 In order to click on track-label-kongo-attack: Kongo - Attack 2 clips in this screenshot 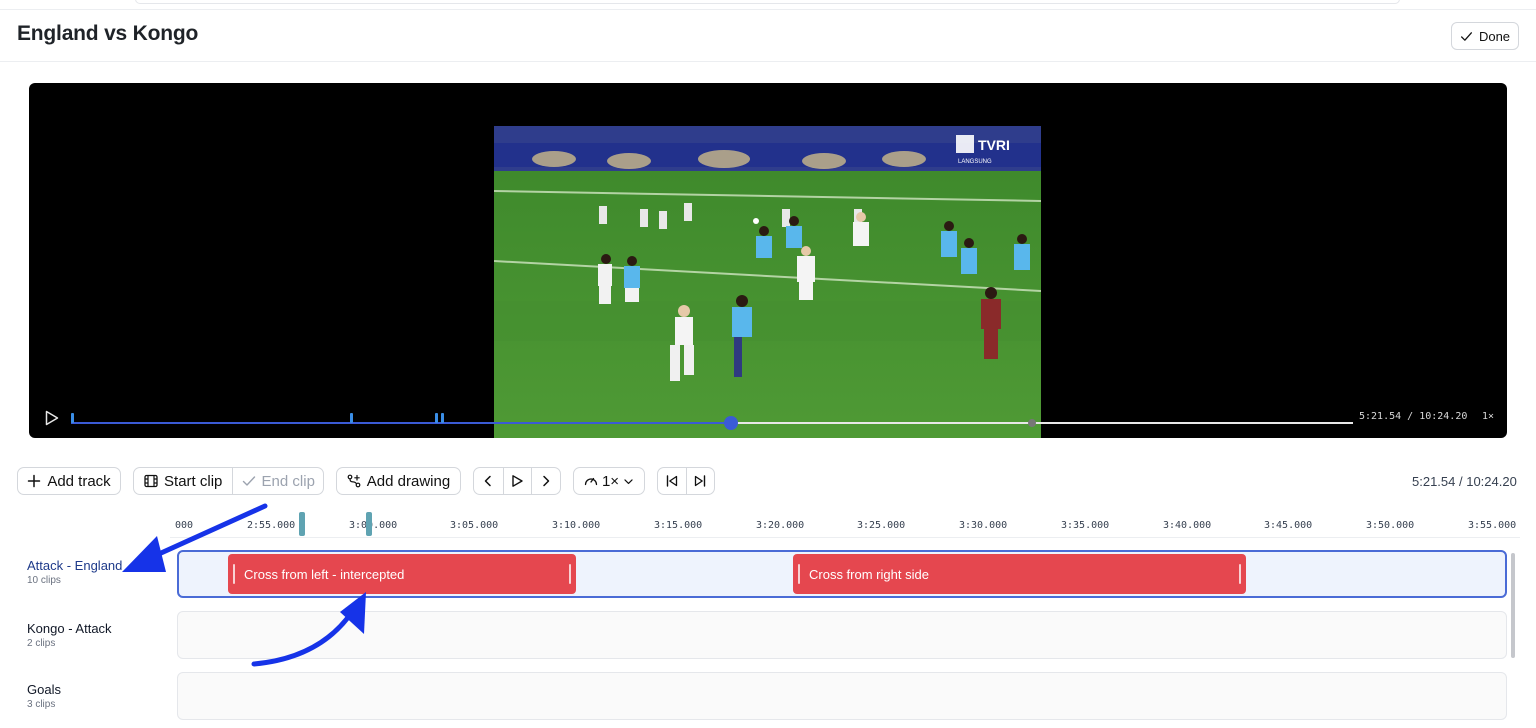, I will do `click(69, 635)`.